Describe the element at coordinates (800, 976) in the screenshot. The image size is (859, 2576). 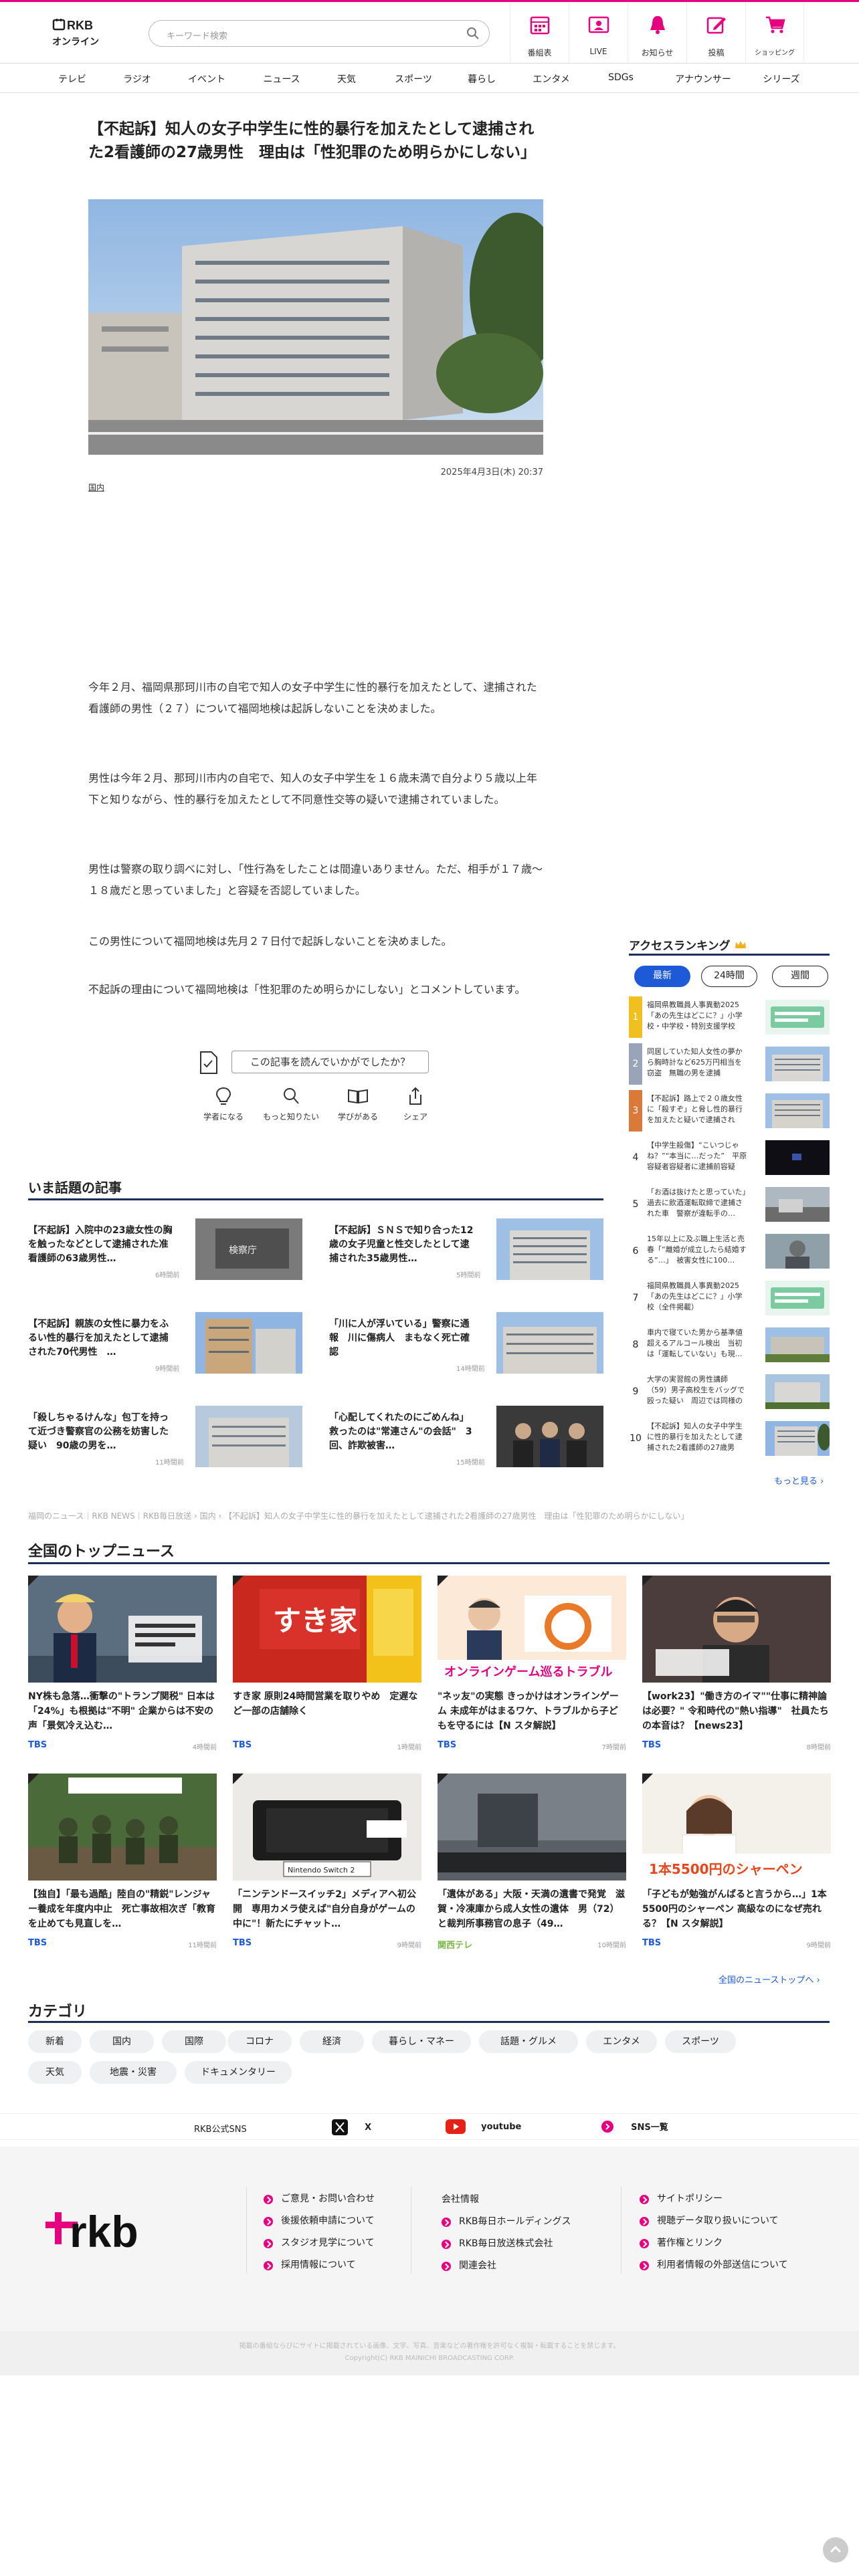
I see `ranking-tab-weekly: 週間` at that location.